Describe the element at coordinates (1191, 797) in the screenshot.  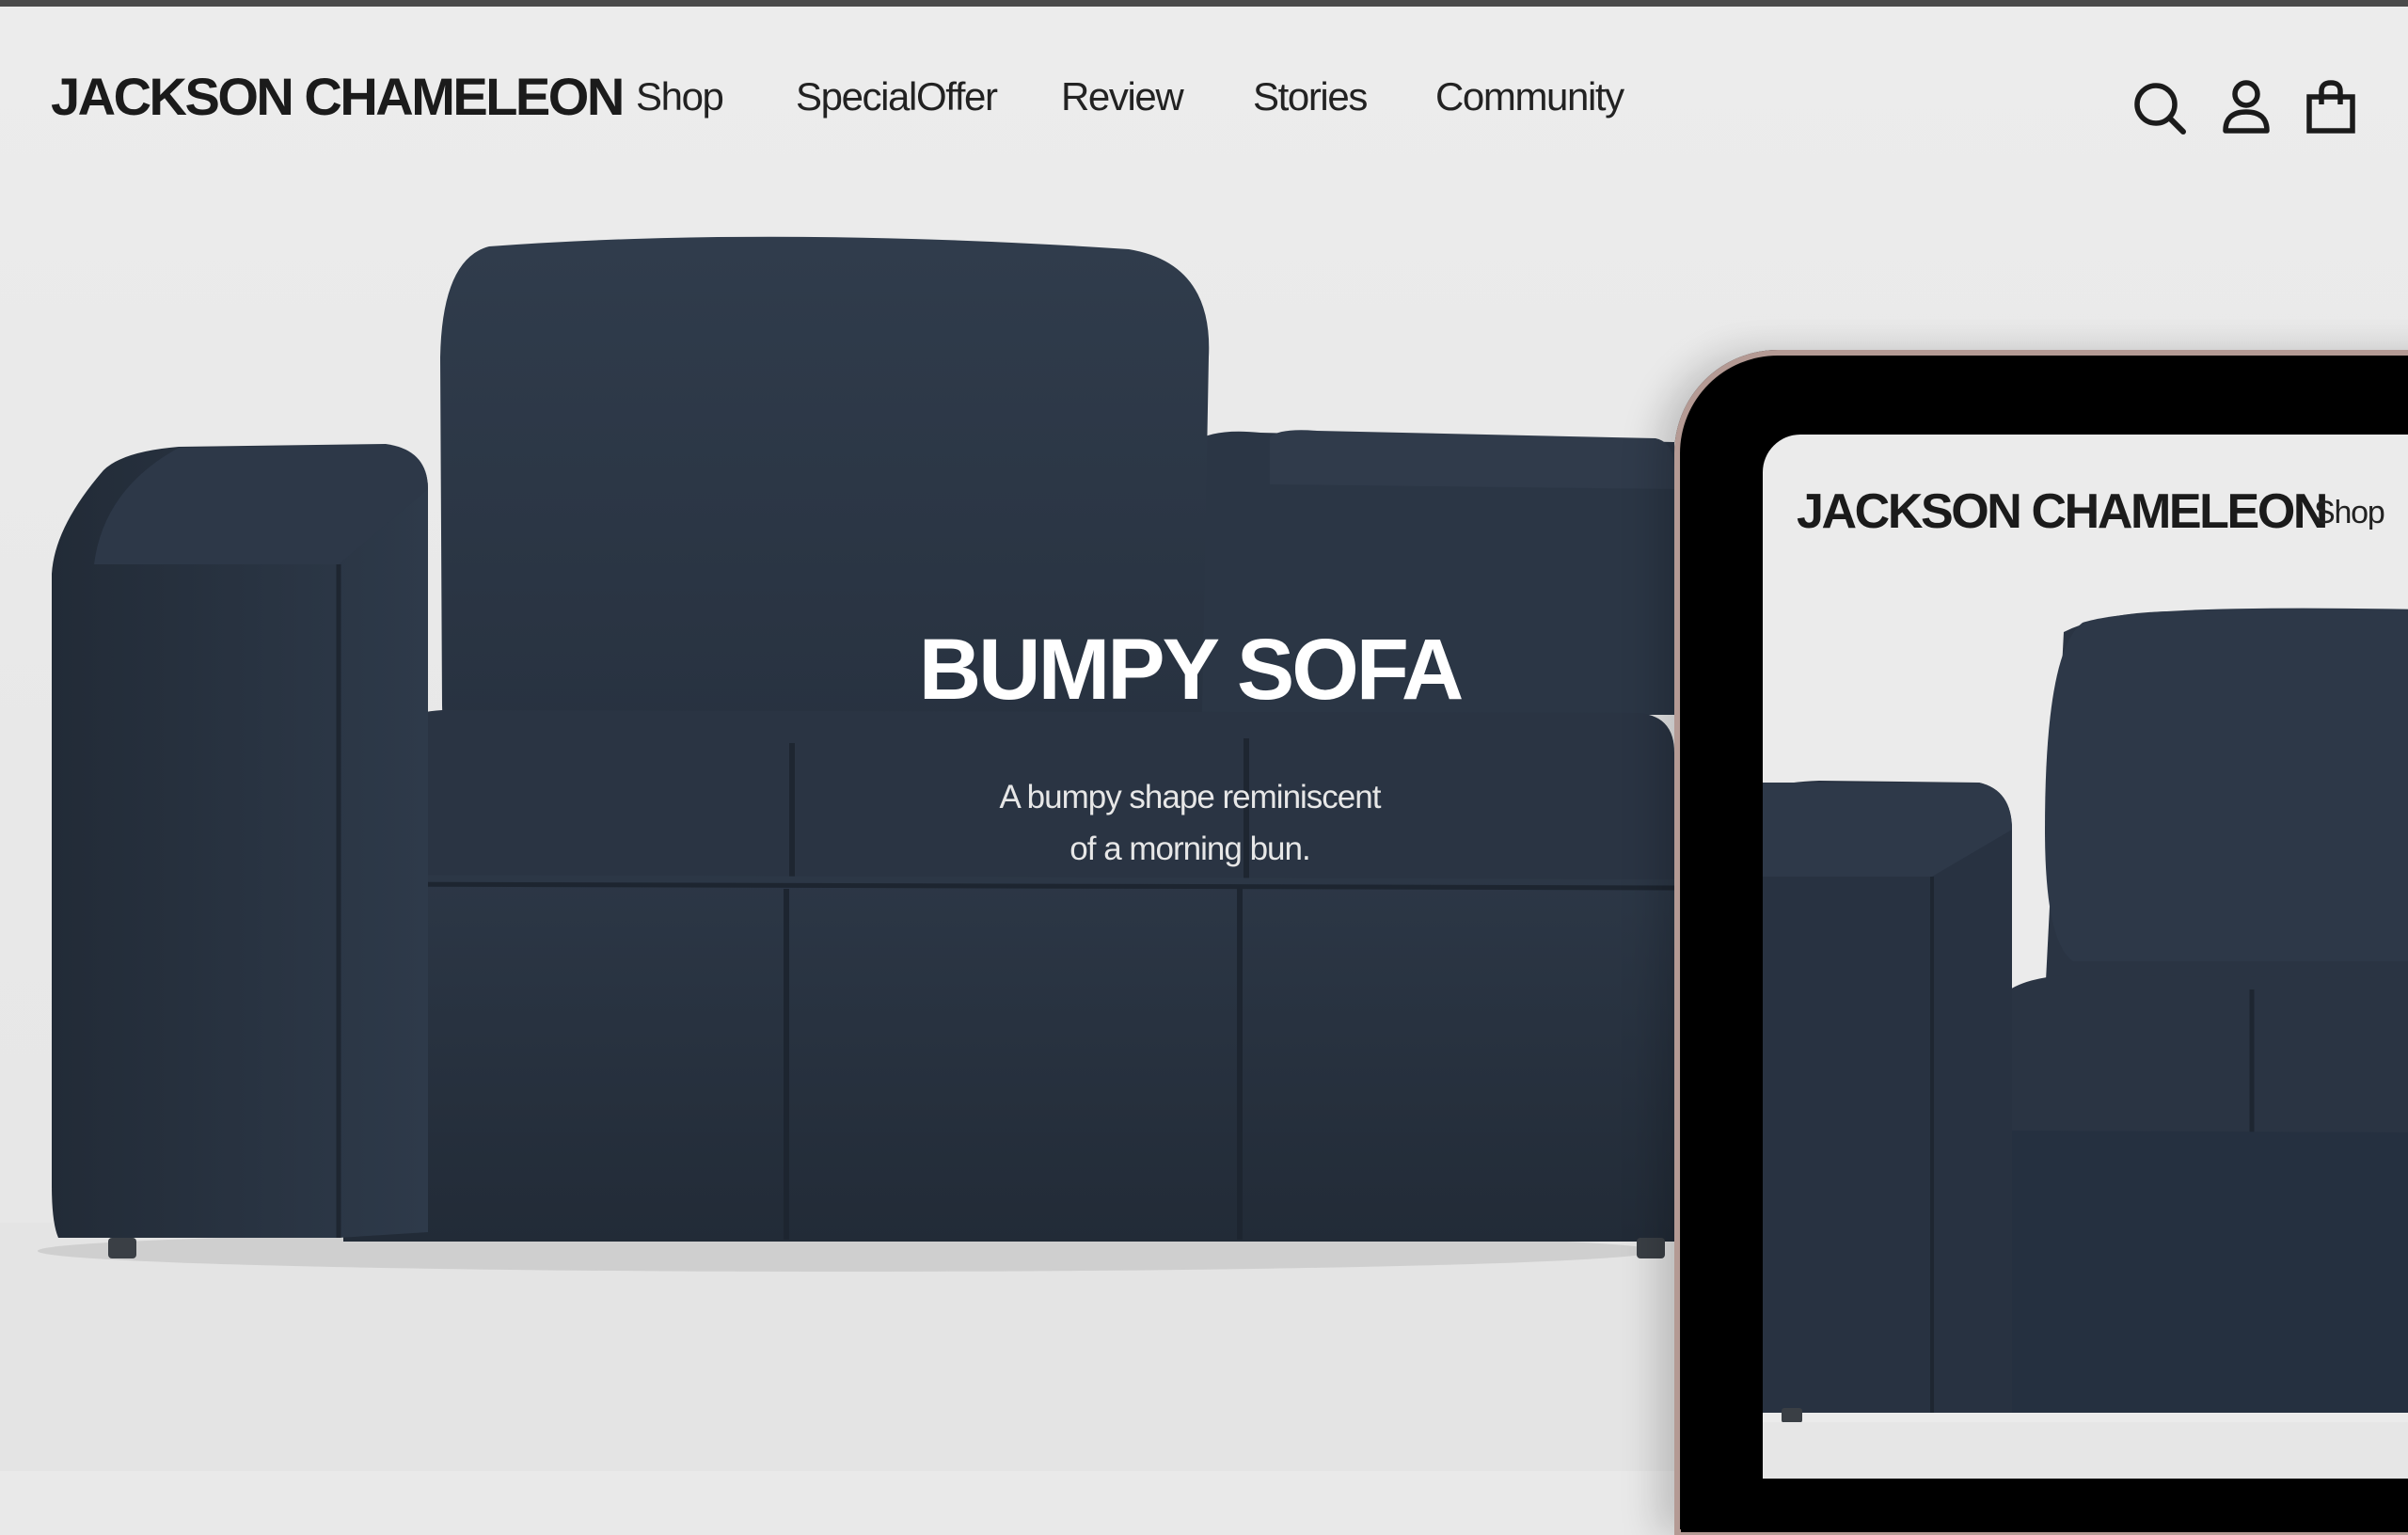
I see `hero-subtitle-line-1: A bumpy shape reminiscent` at that location.